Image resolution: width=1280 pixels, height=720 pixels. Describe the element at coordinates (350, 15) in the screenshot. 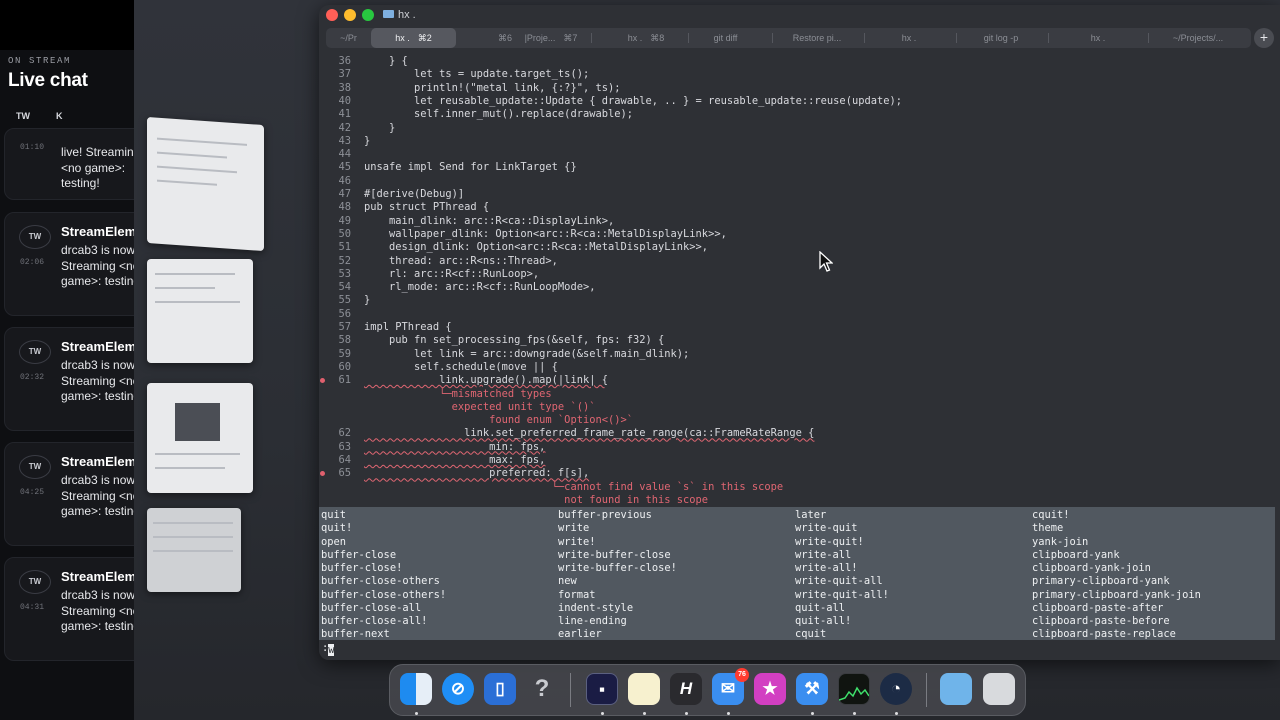

I see `minimize-button` at that location.